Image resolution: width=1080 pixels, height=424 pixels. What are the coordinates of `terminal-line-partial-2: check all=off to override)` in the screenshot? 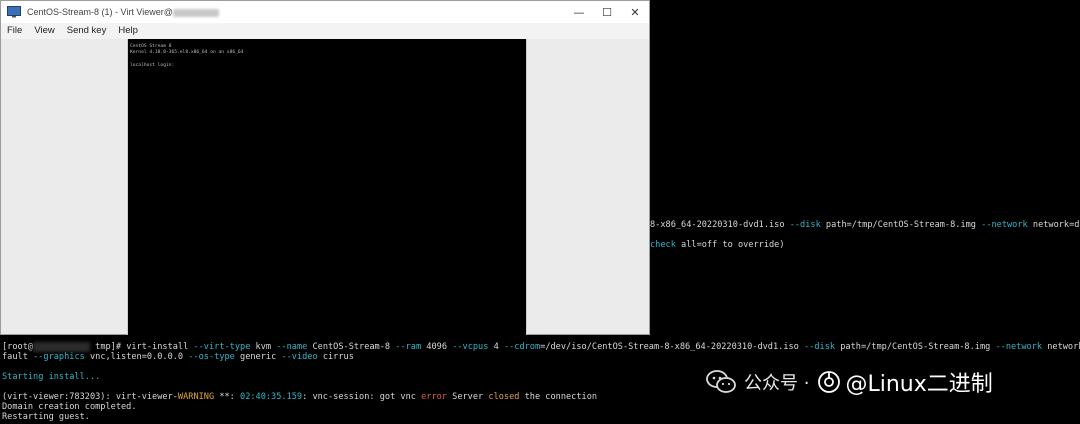 It's located at (717, 245).